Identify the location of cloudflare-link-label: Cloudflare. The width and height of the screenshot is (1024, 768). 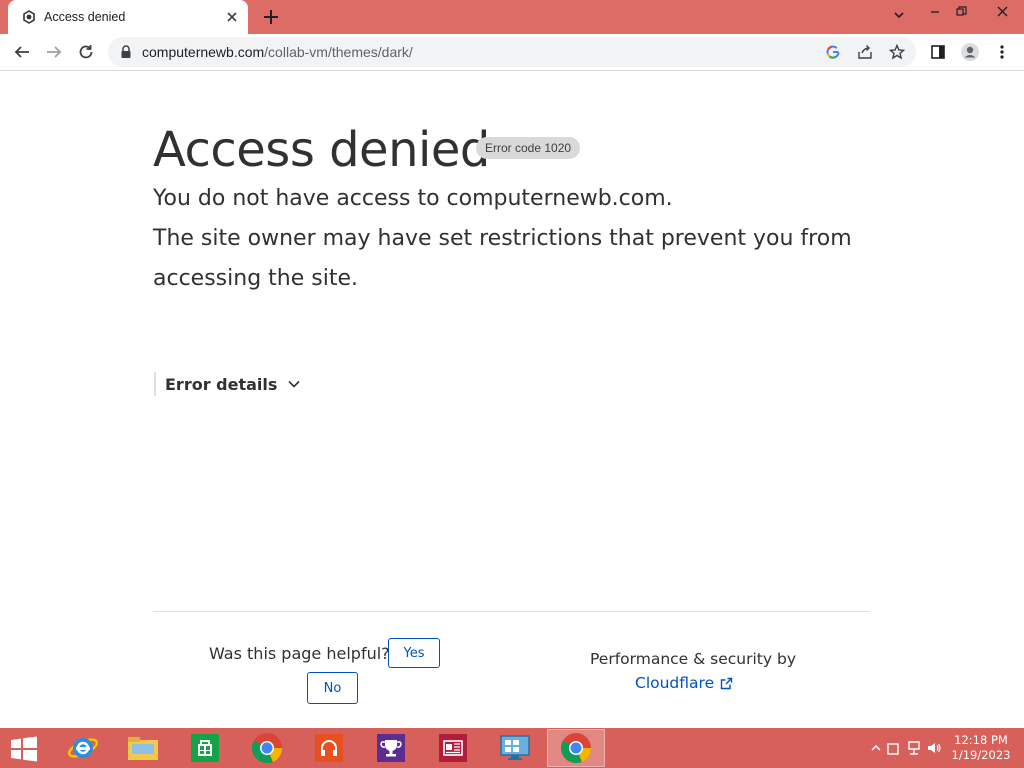
(675, 683).